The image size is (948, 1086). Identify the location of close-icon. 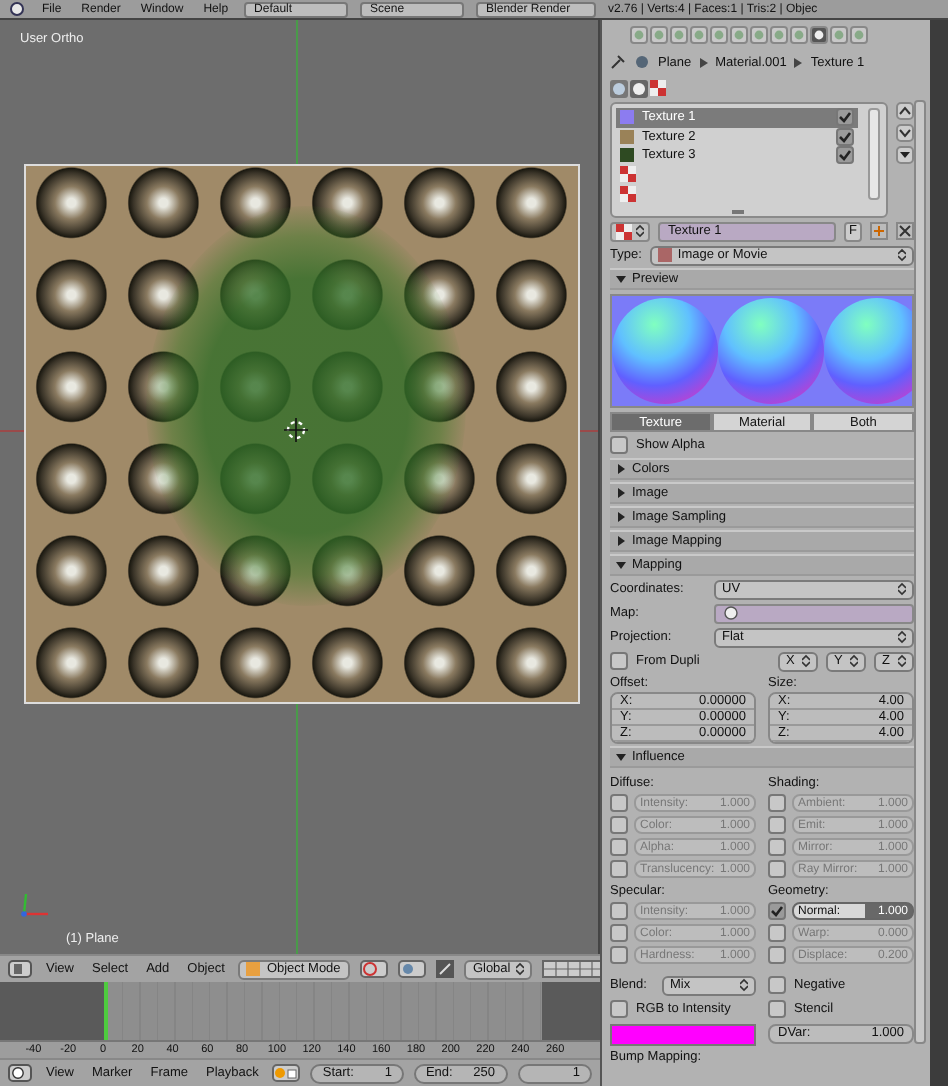
(905, 231).